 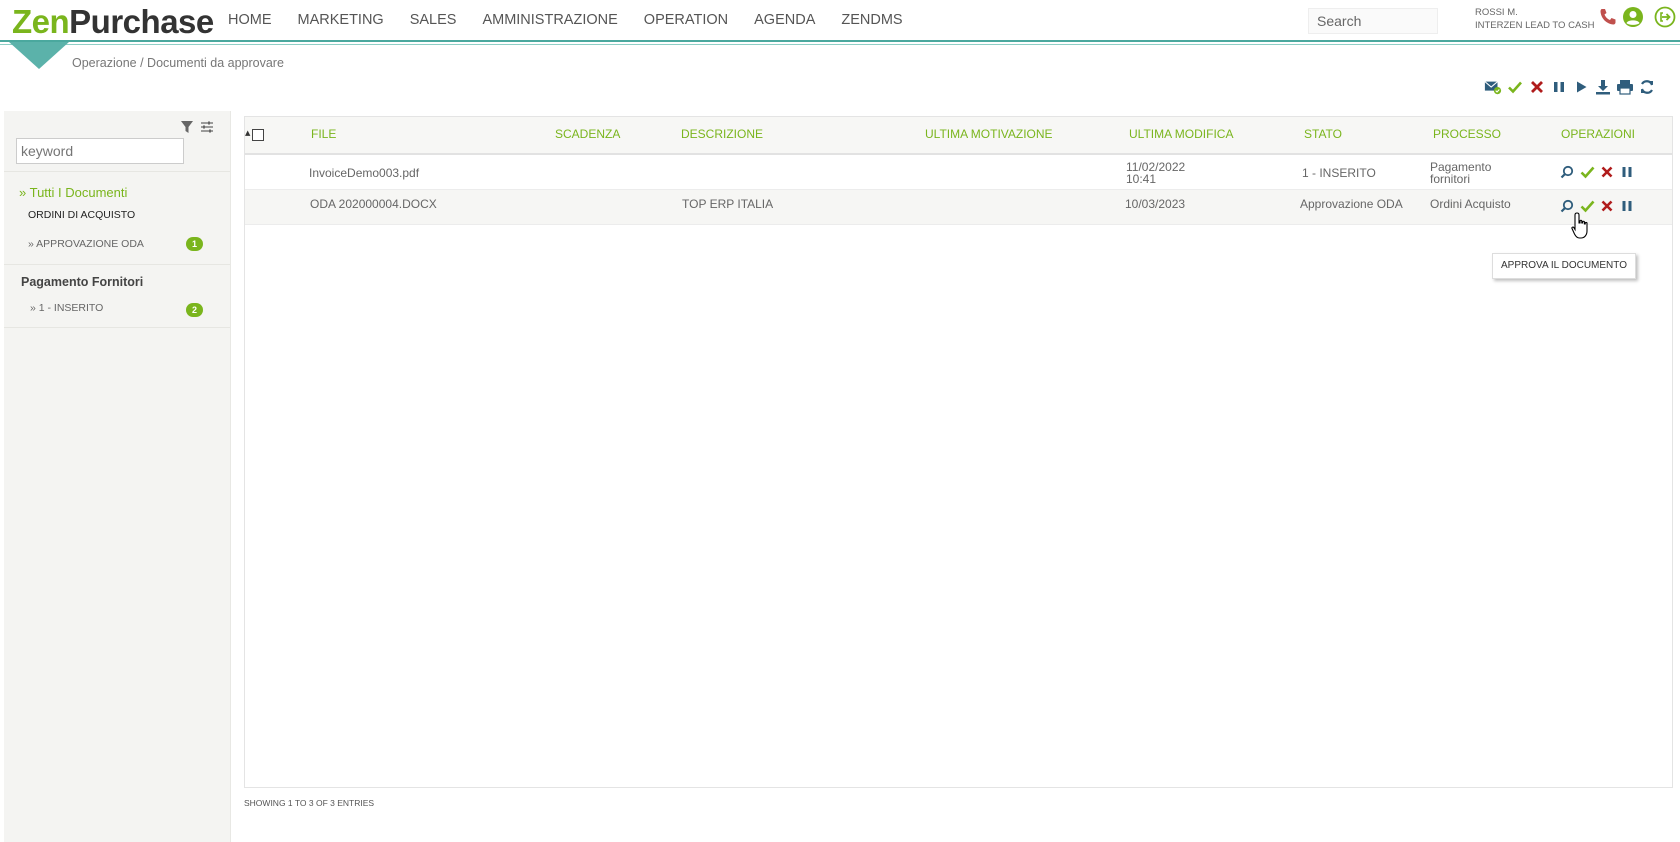 What do you see at coordinates (1155, 204) in the screenshot?
I see `cell-modifica-date: 10/03/2023` at bounding box center [1155, 204].